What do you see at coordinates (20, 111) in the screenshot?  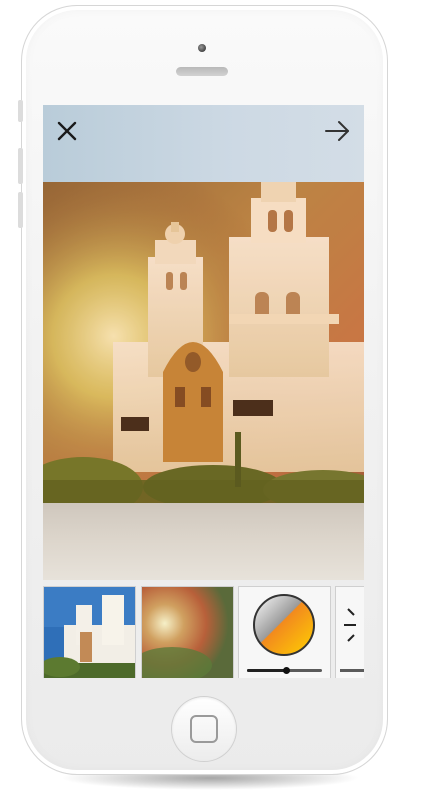 I see `mute-switch` at bounding box center [20, 111].